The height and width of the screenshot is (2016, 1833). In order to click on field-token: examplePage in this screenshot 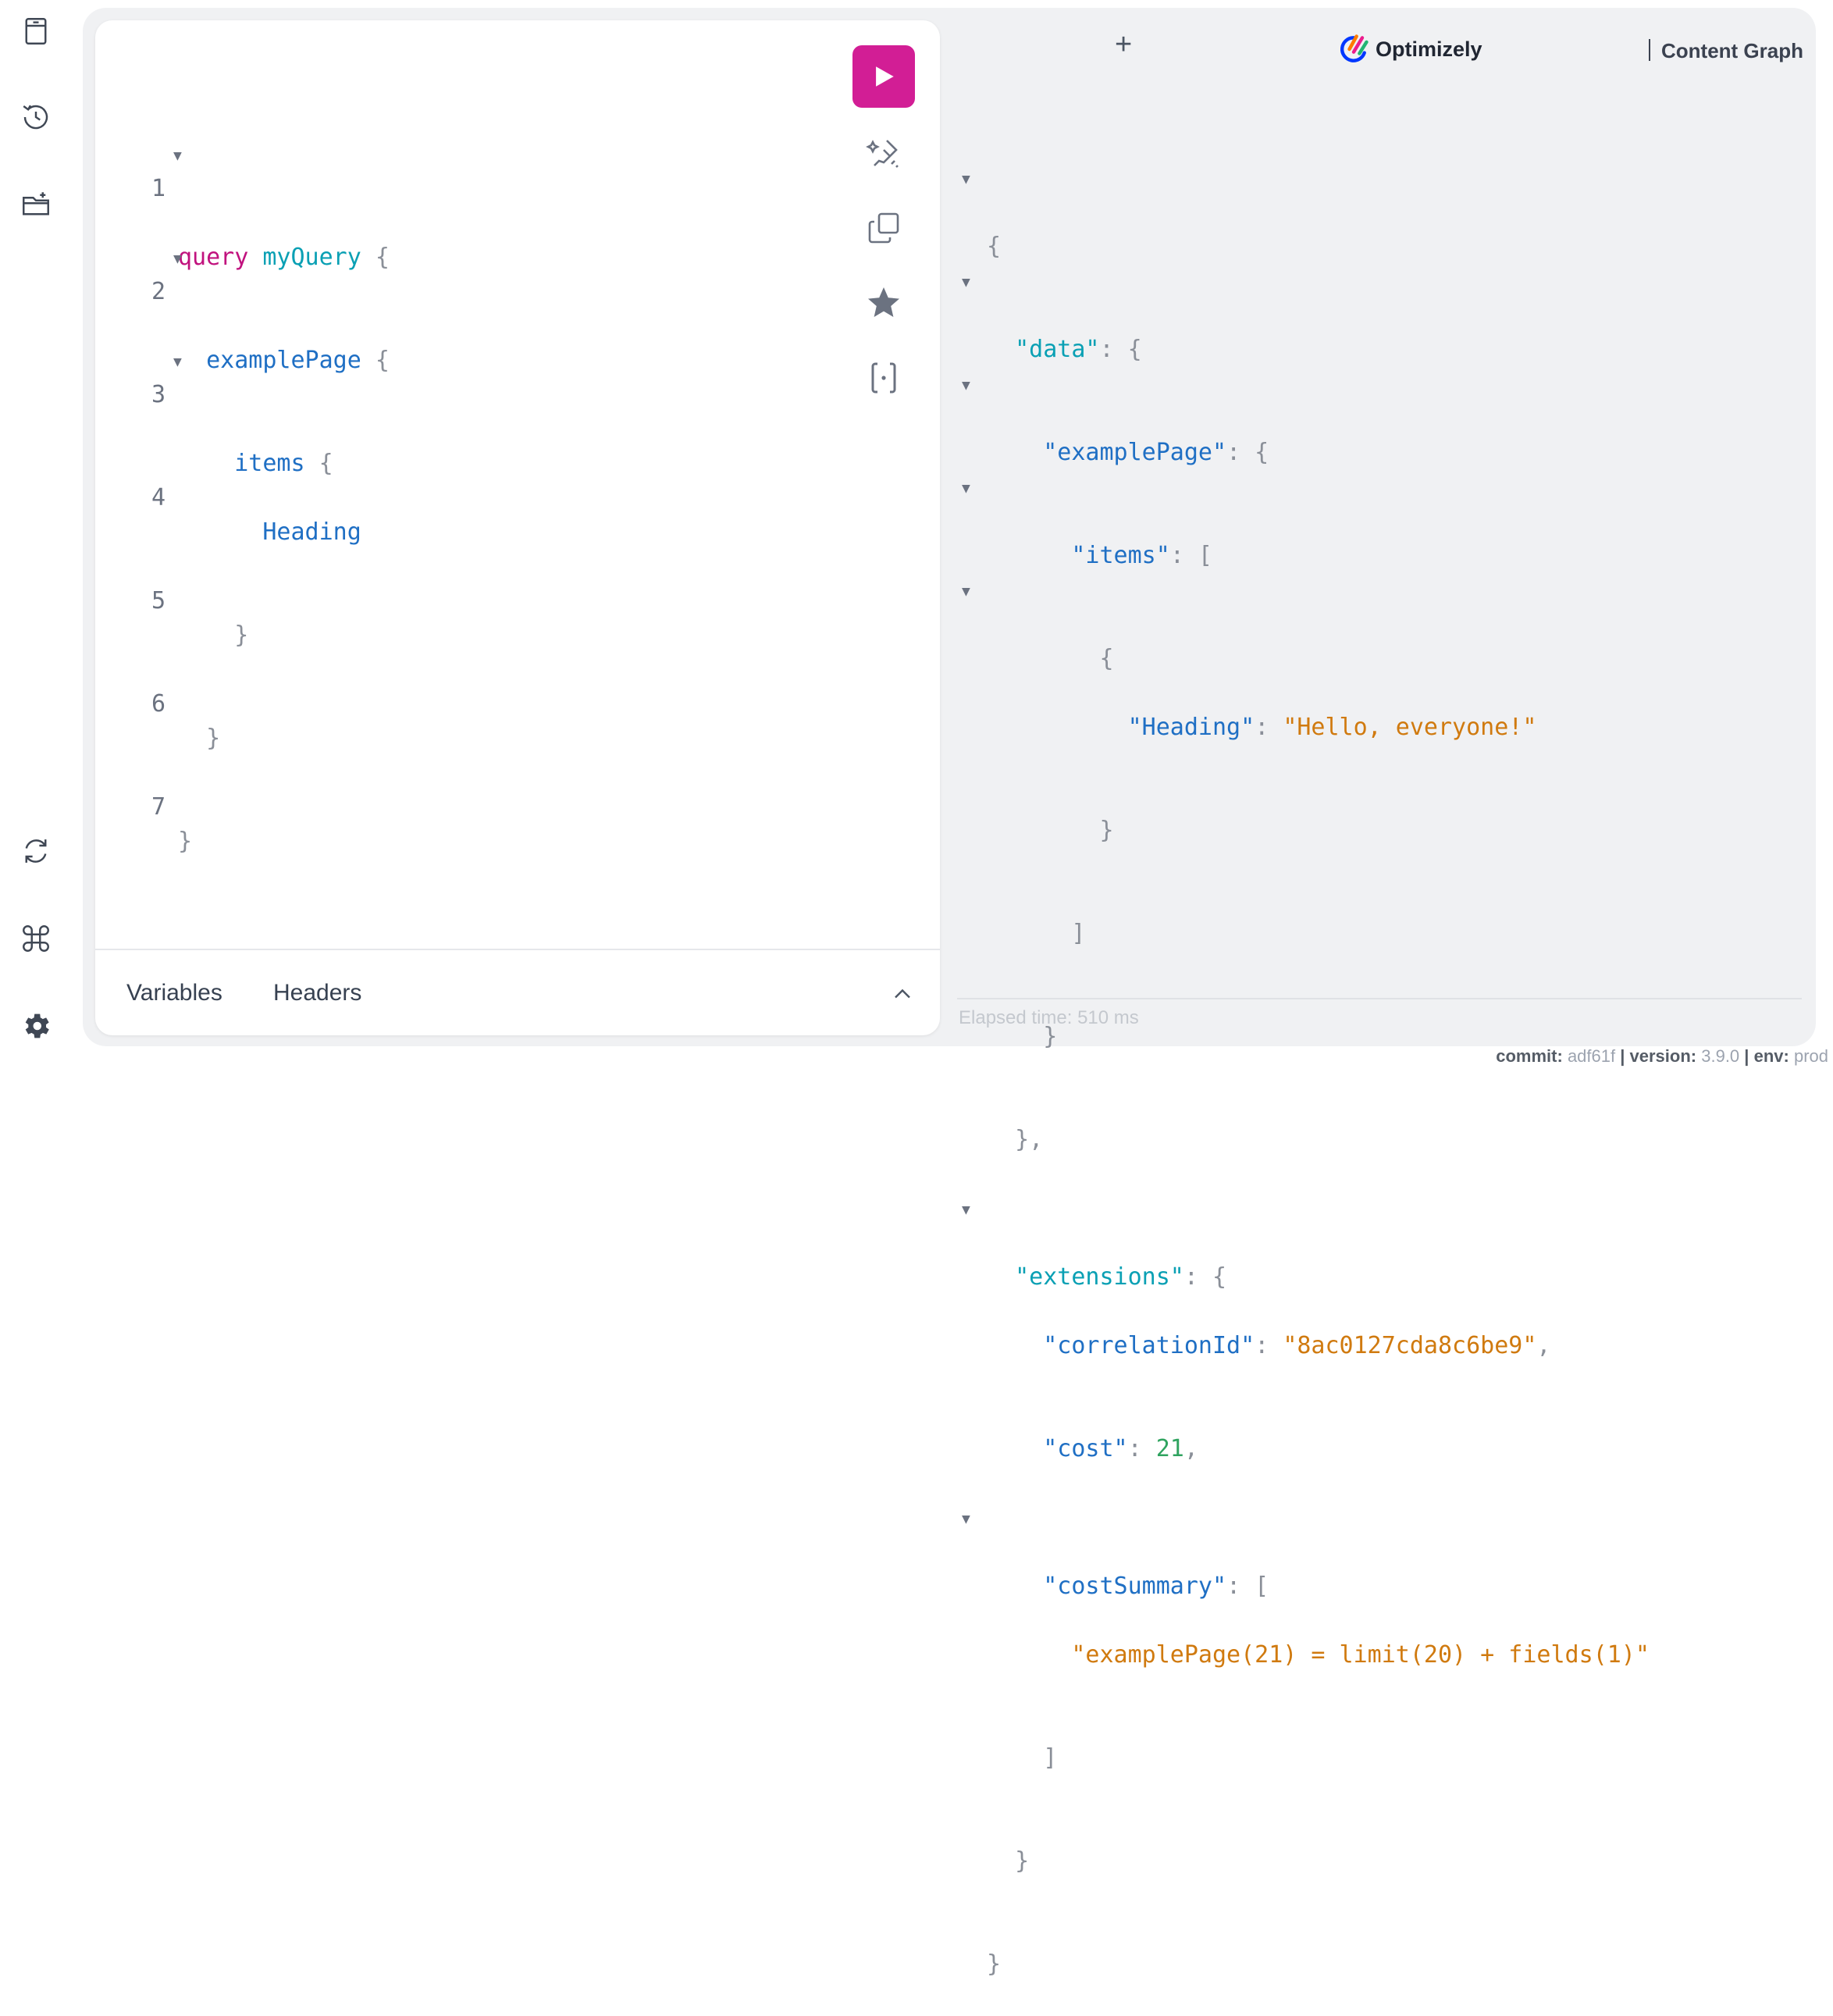, I will do `click(284, 360)`.